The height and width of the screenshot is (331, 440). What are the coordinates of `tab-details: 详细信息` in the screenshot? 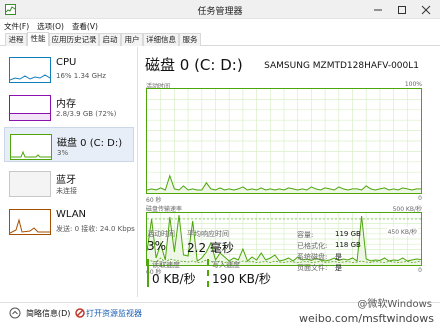 It's located at (161, 39).